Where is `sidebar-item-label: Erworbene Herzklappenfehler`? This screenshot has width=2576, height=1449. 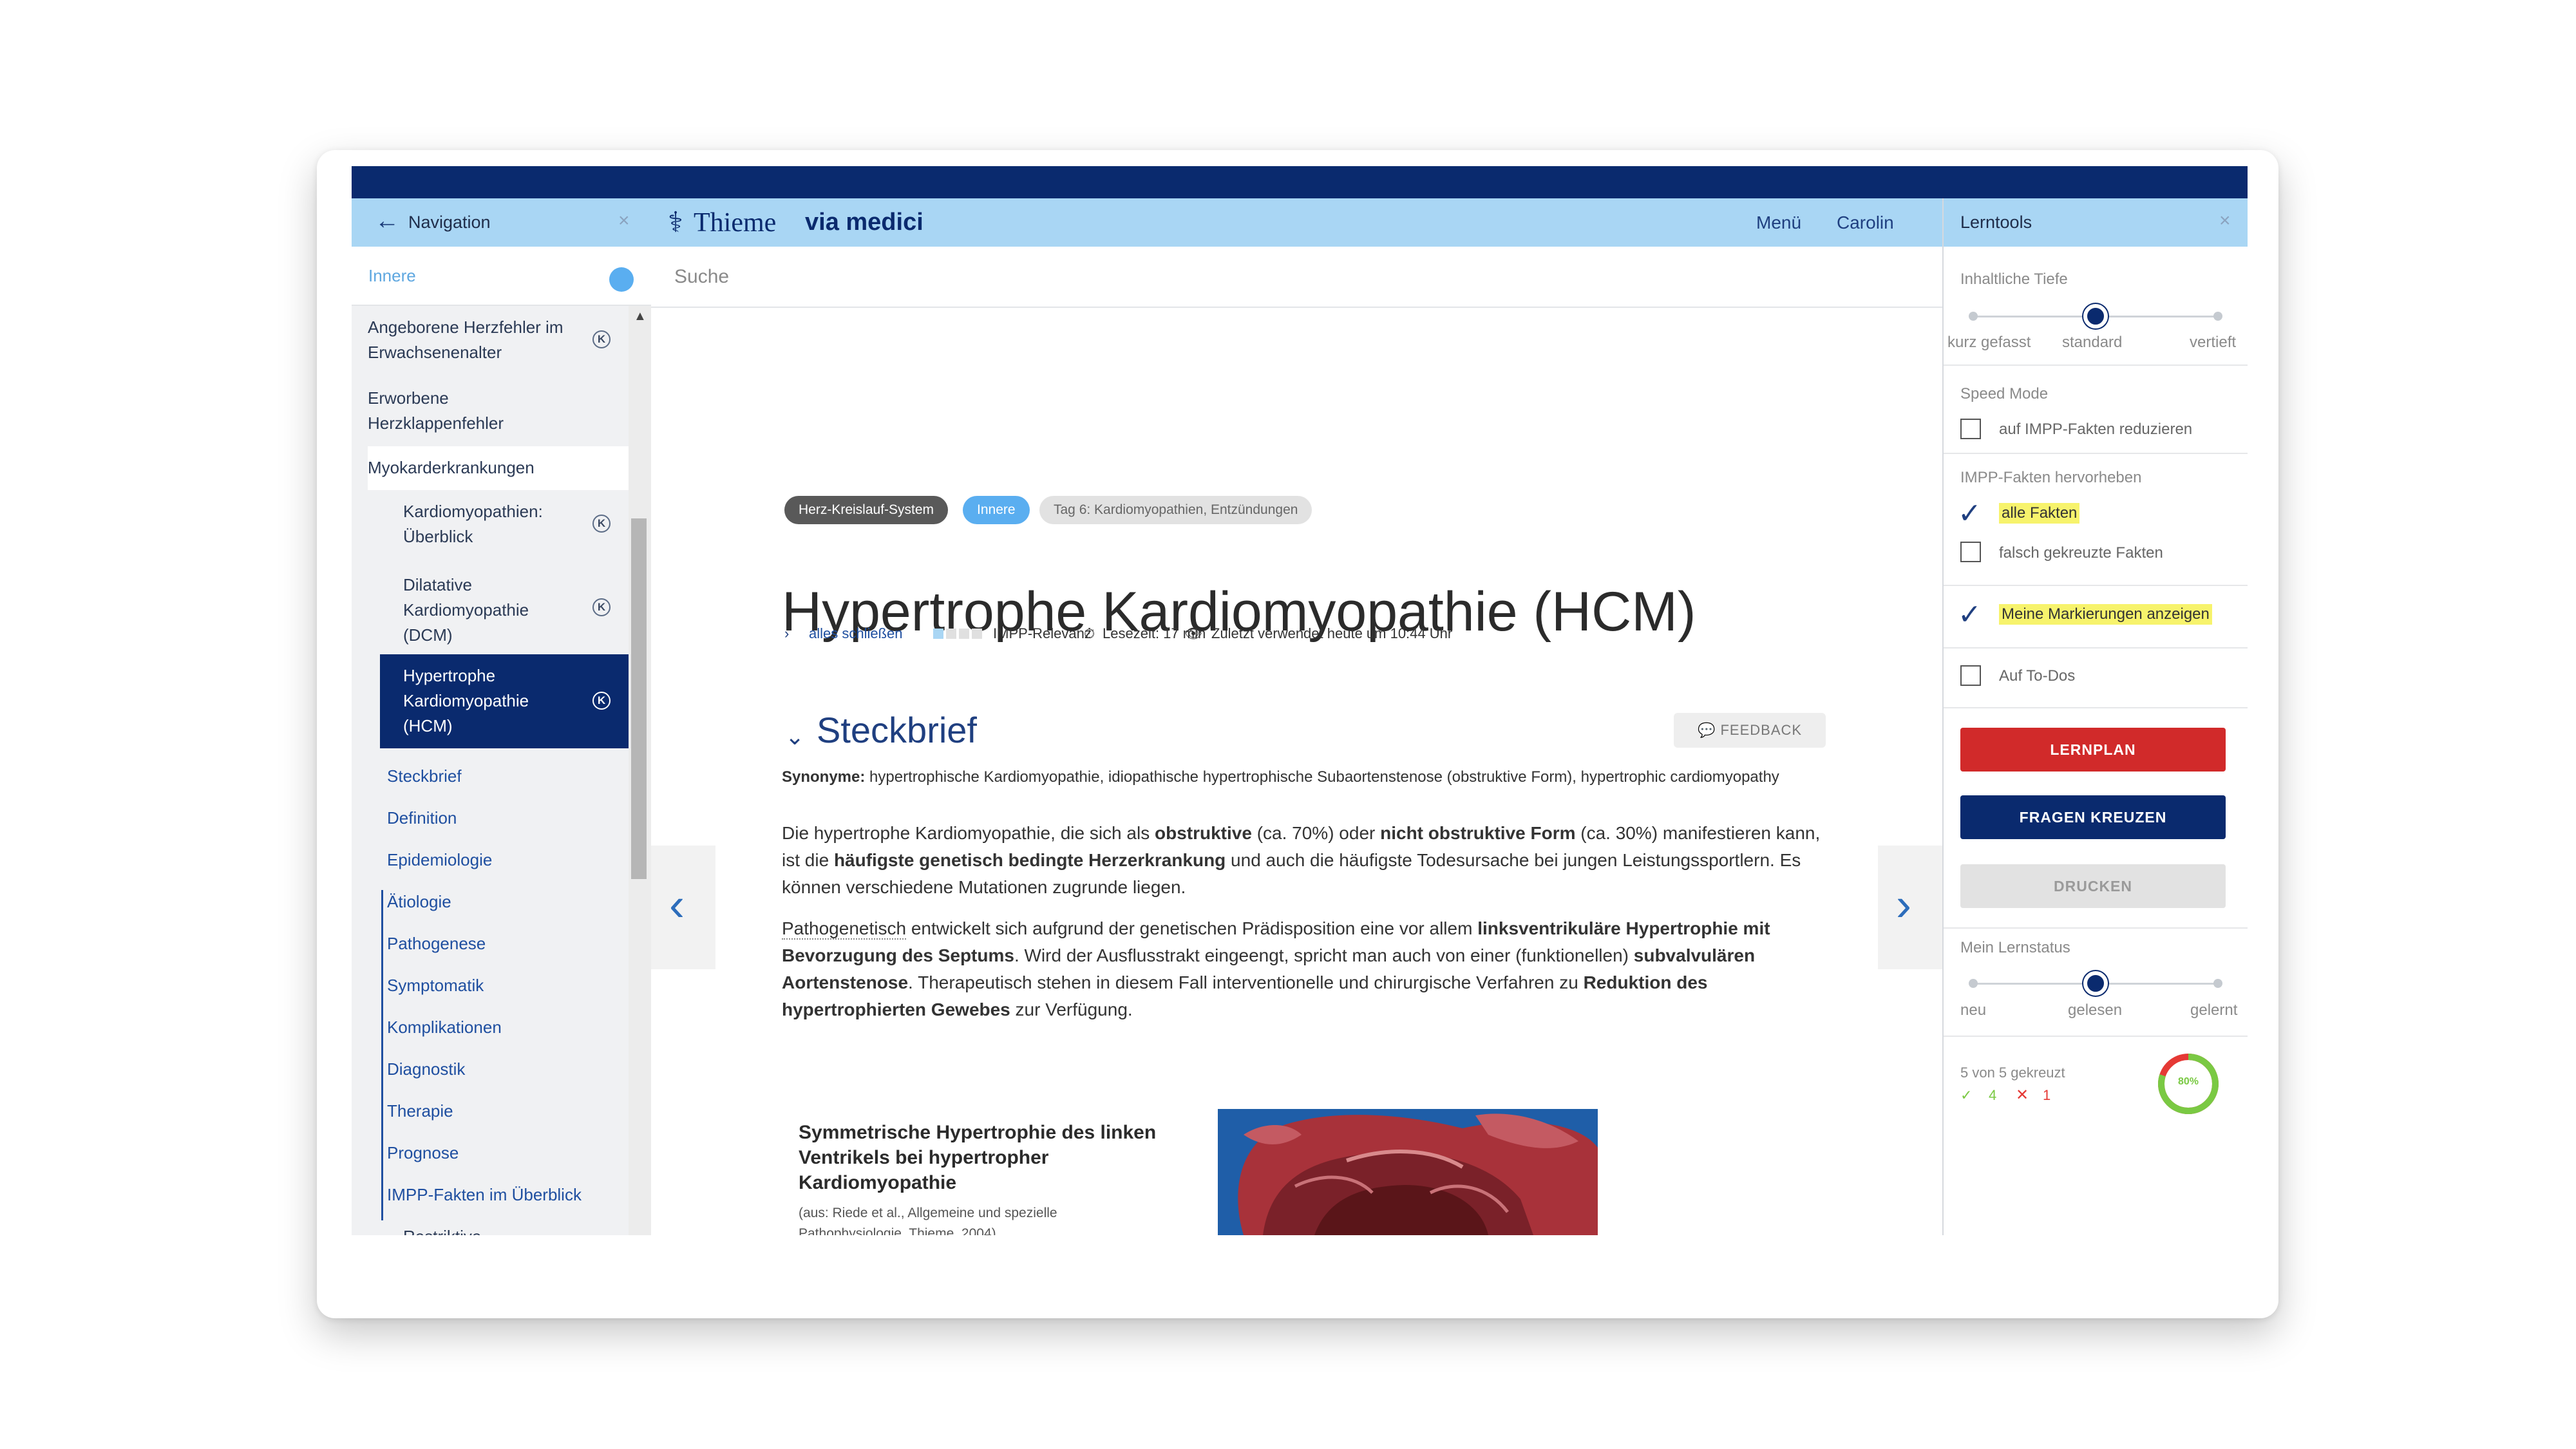
sidebar-item-label: Erworbene Herzklappenfehler is located at coordinates (436, 411).